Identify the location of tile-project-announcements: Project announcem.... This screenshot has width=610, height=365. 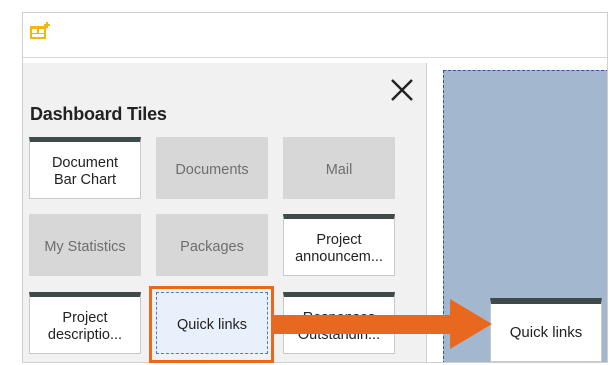
(339, 245).